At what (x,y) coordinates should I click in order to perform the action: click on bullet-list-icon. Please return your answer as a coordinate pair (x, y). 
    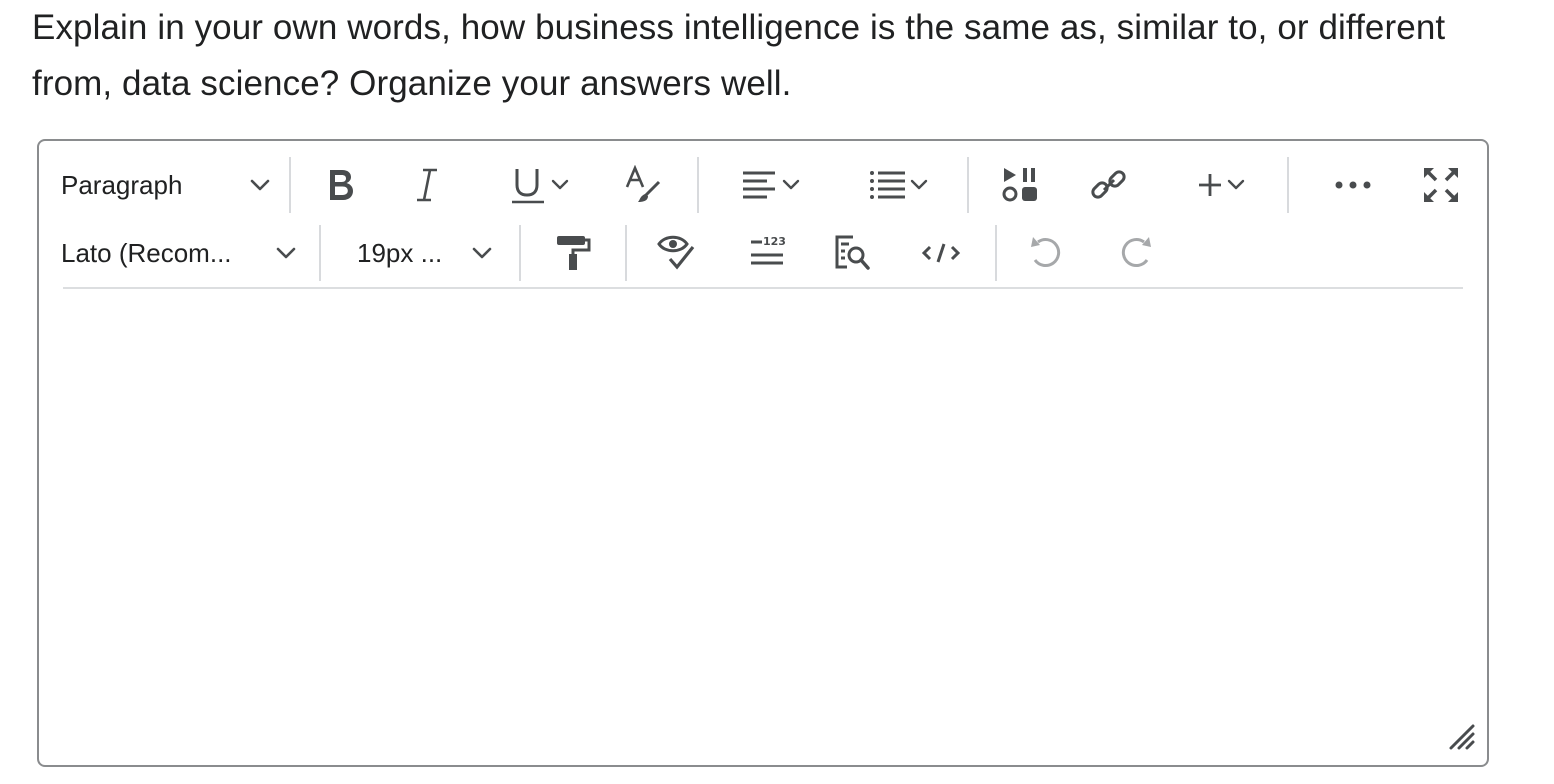
    Looking at the image, I should click on (888, 185).